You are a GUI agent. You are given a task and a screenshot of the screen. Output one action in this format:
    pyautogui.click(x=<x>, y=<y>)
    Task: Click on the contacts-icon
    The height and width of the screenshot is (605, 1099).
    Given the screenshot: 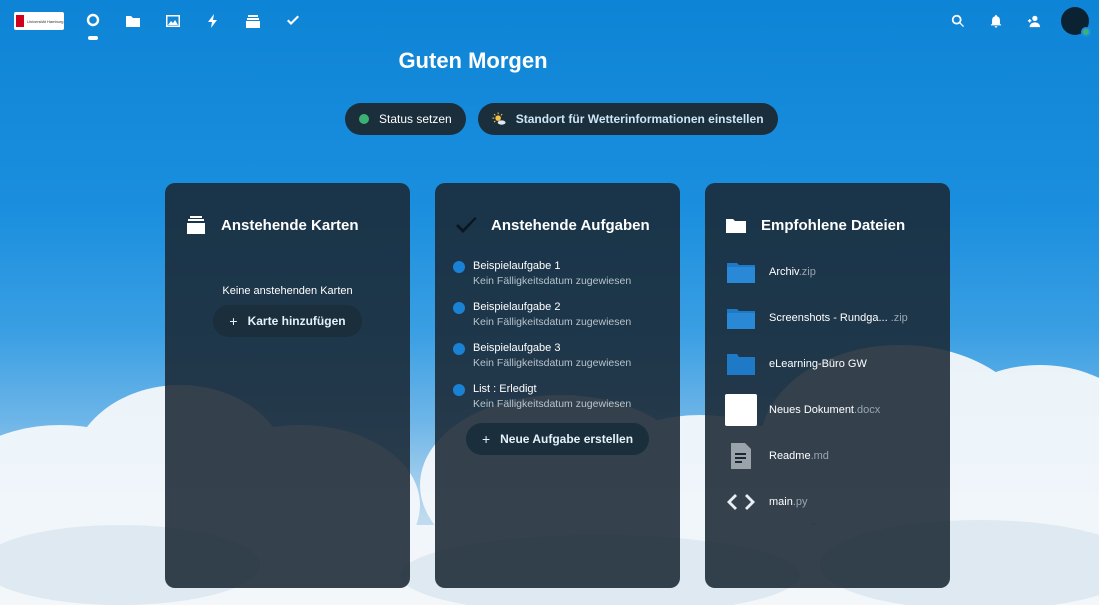 What is the action you would take?
    pyautogui.click(x=1034, y=21)
    